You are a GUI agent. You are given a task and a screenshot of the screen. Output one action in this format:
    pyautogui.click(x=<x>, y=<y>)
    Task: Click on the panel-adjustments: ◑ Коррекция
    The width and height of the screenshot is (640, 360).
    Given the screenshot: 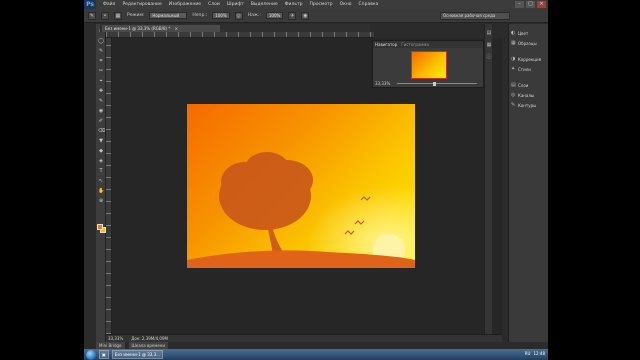 What is the action you would take?
    pyautogui.click(x=526, y=59)
    